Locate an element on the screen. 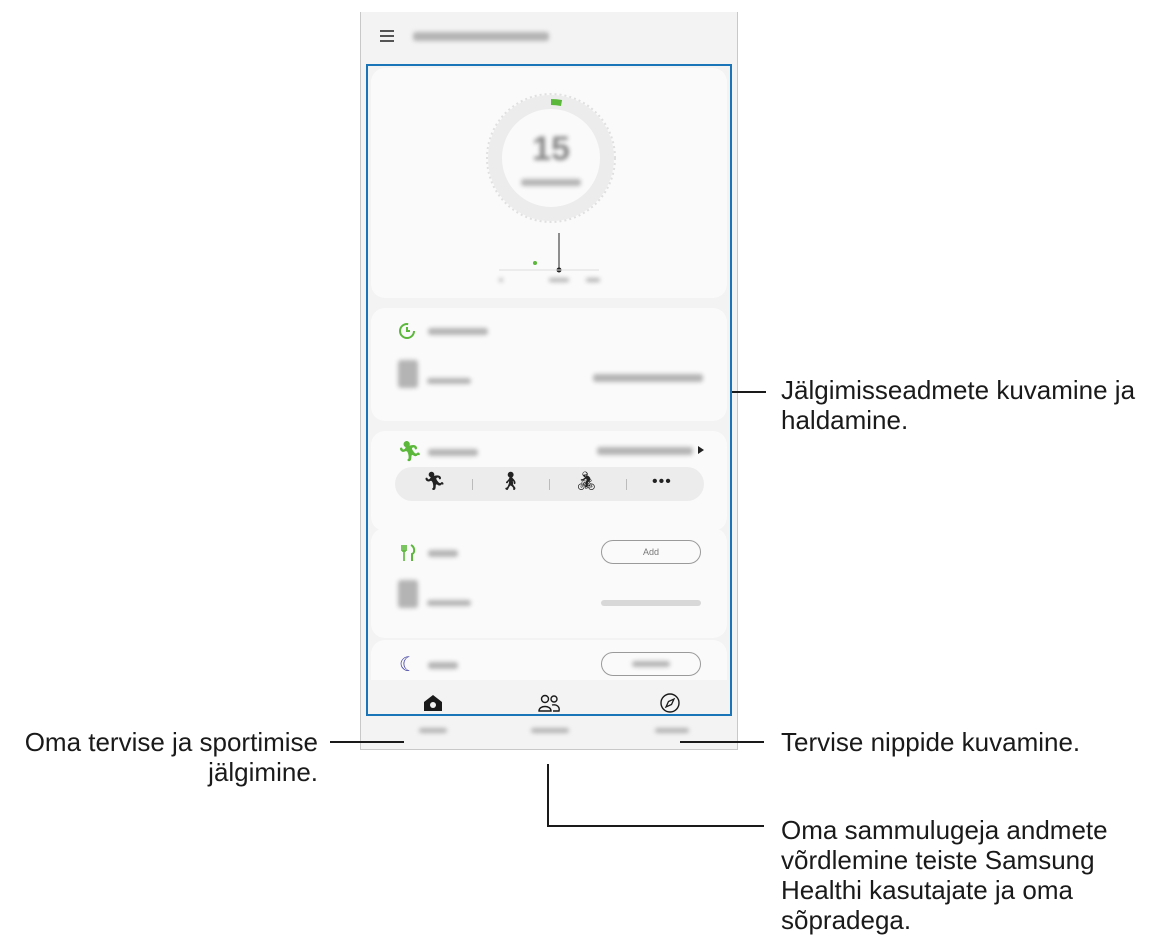 This screenshot has height=940, width=1162. menu-icon is located at coordinates (387, 36).